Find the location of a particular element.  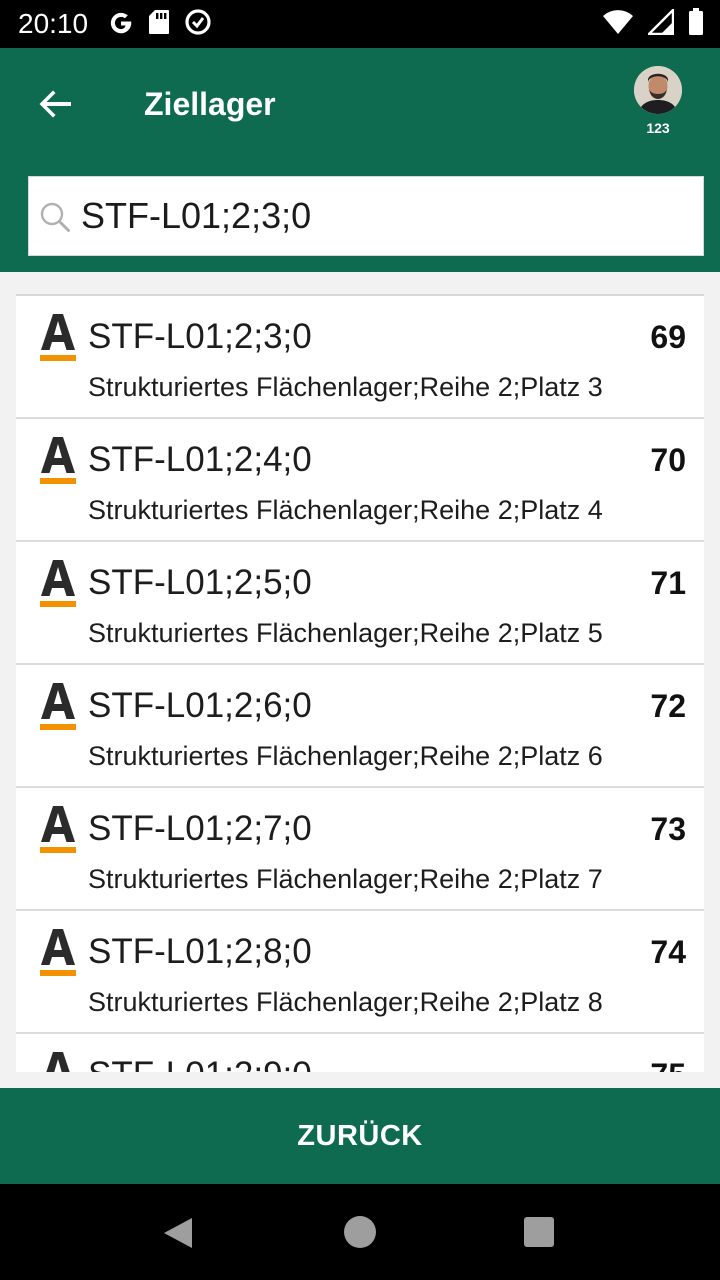

system-nav-bar is located at coordinates (360, 1232).